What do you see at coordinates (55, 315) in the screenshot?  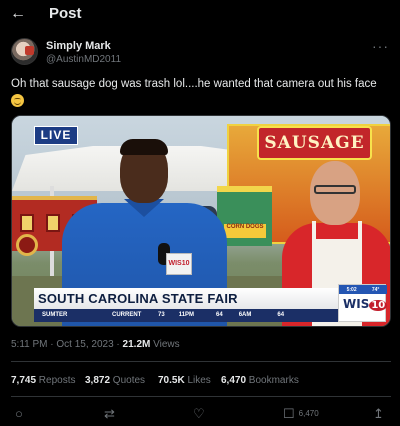 I see `ticker-location: SUMTER` at bounding box center [55, 315].